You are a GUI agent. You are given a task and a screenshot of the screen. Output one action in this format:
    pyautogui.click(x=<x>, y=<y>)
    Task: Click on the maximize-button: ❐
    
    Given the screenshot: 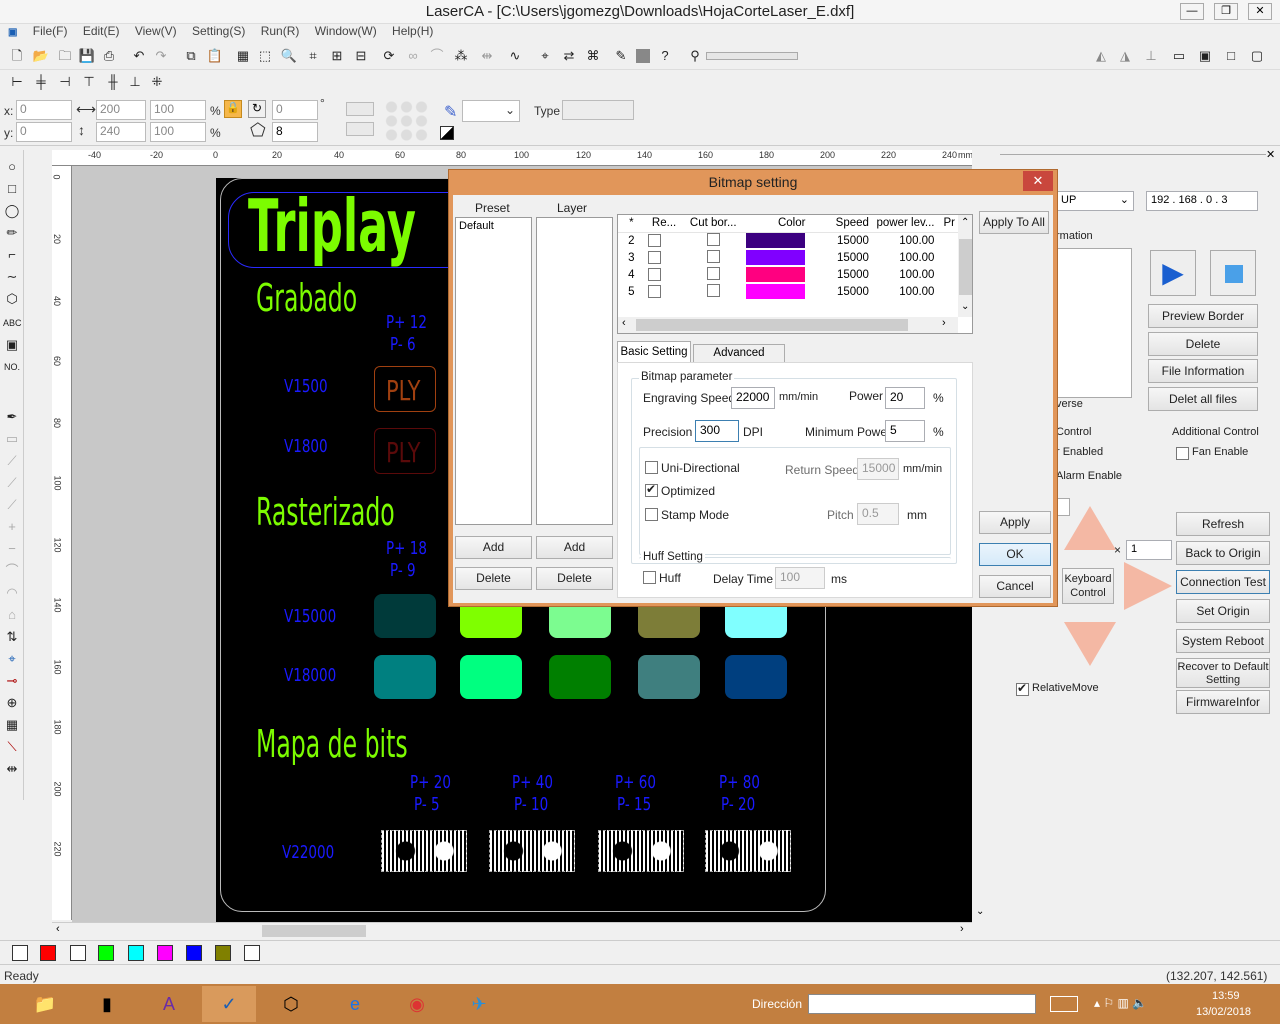 What is the action you would take?
    pyautogui.click(x=1226, y=11)
    